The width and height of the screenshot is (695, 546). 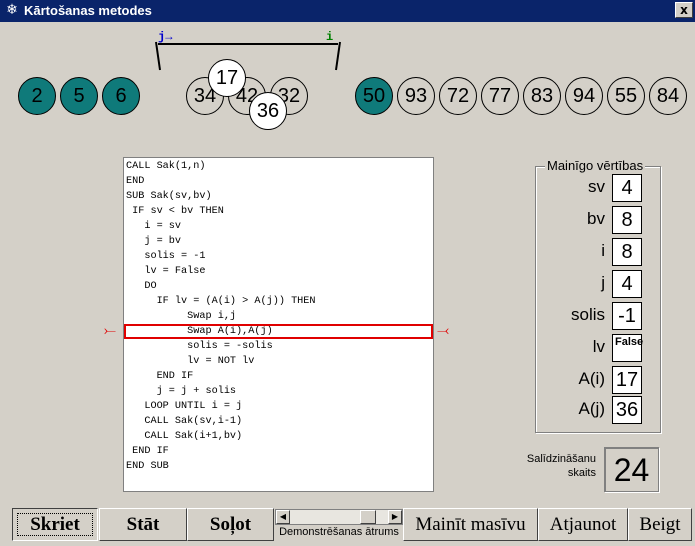 I want to click on code-line: Swap i,j, so click(x=181, y=316).